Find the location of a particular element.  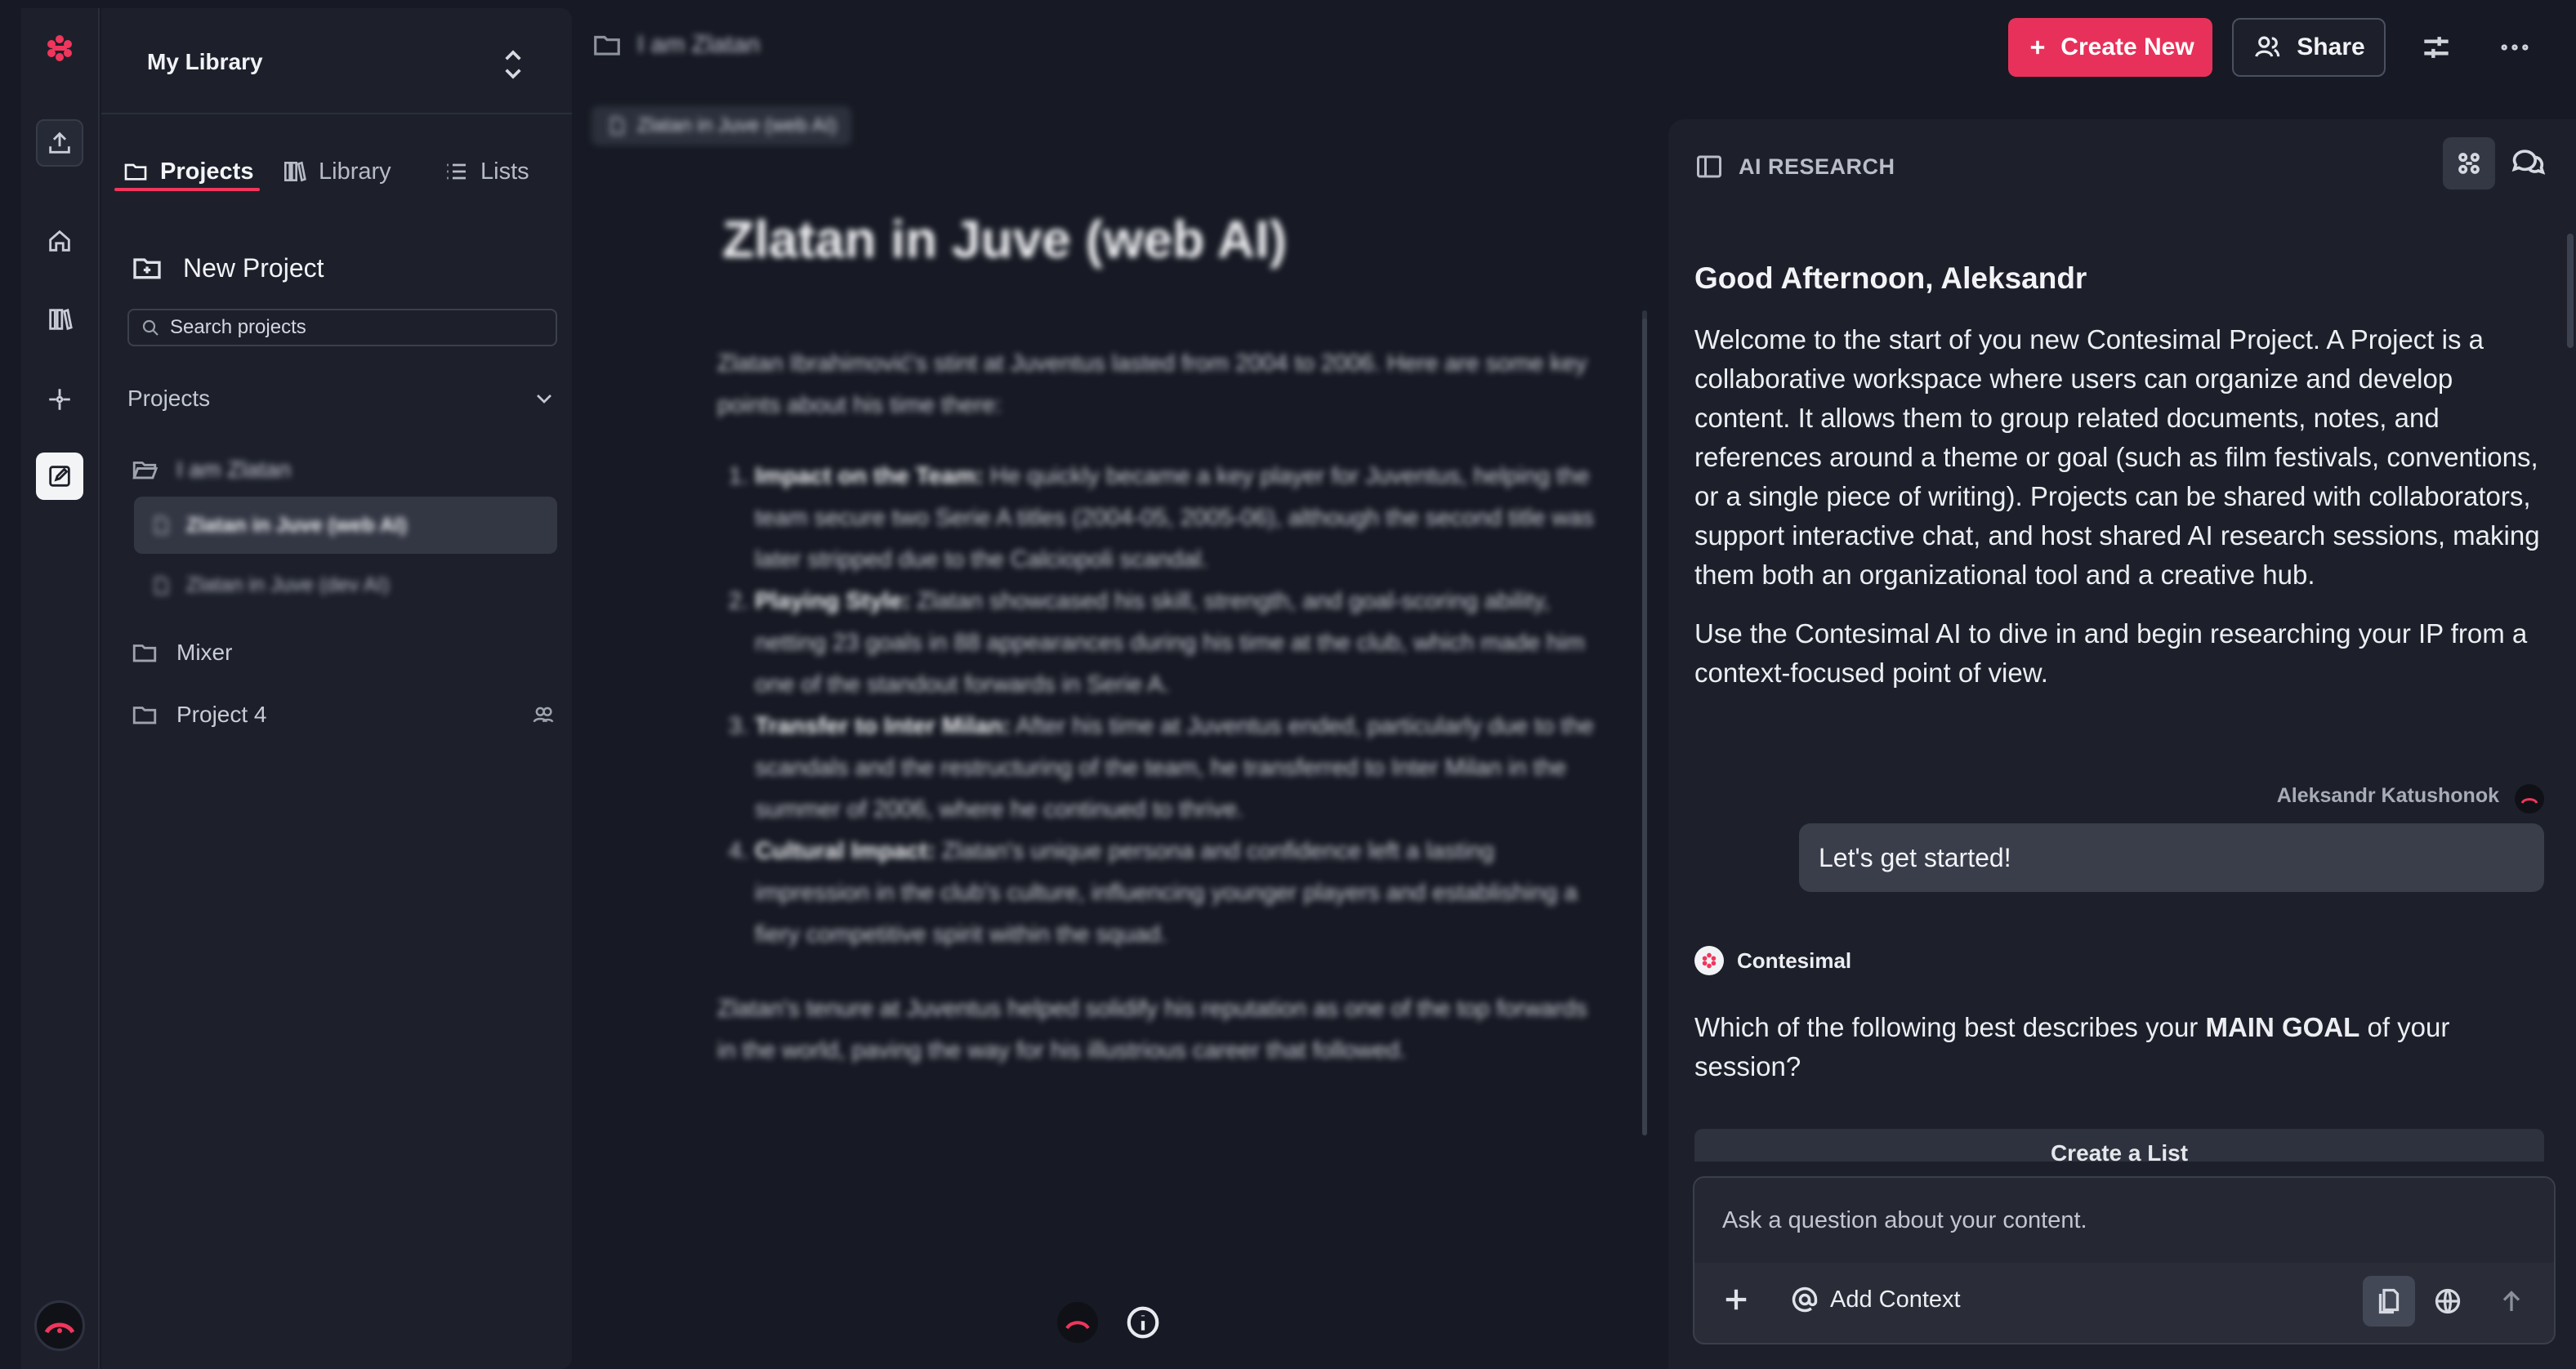

document-item-active: Zlatan in Juve (web AI) is located at coordinates (346, 525).